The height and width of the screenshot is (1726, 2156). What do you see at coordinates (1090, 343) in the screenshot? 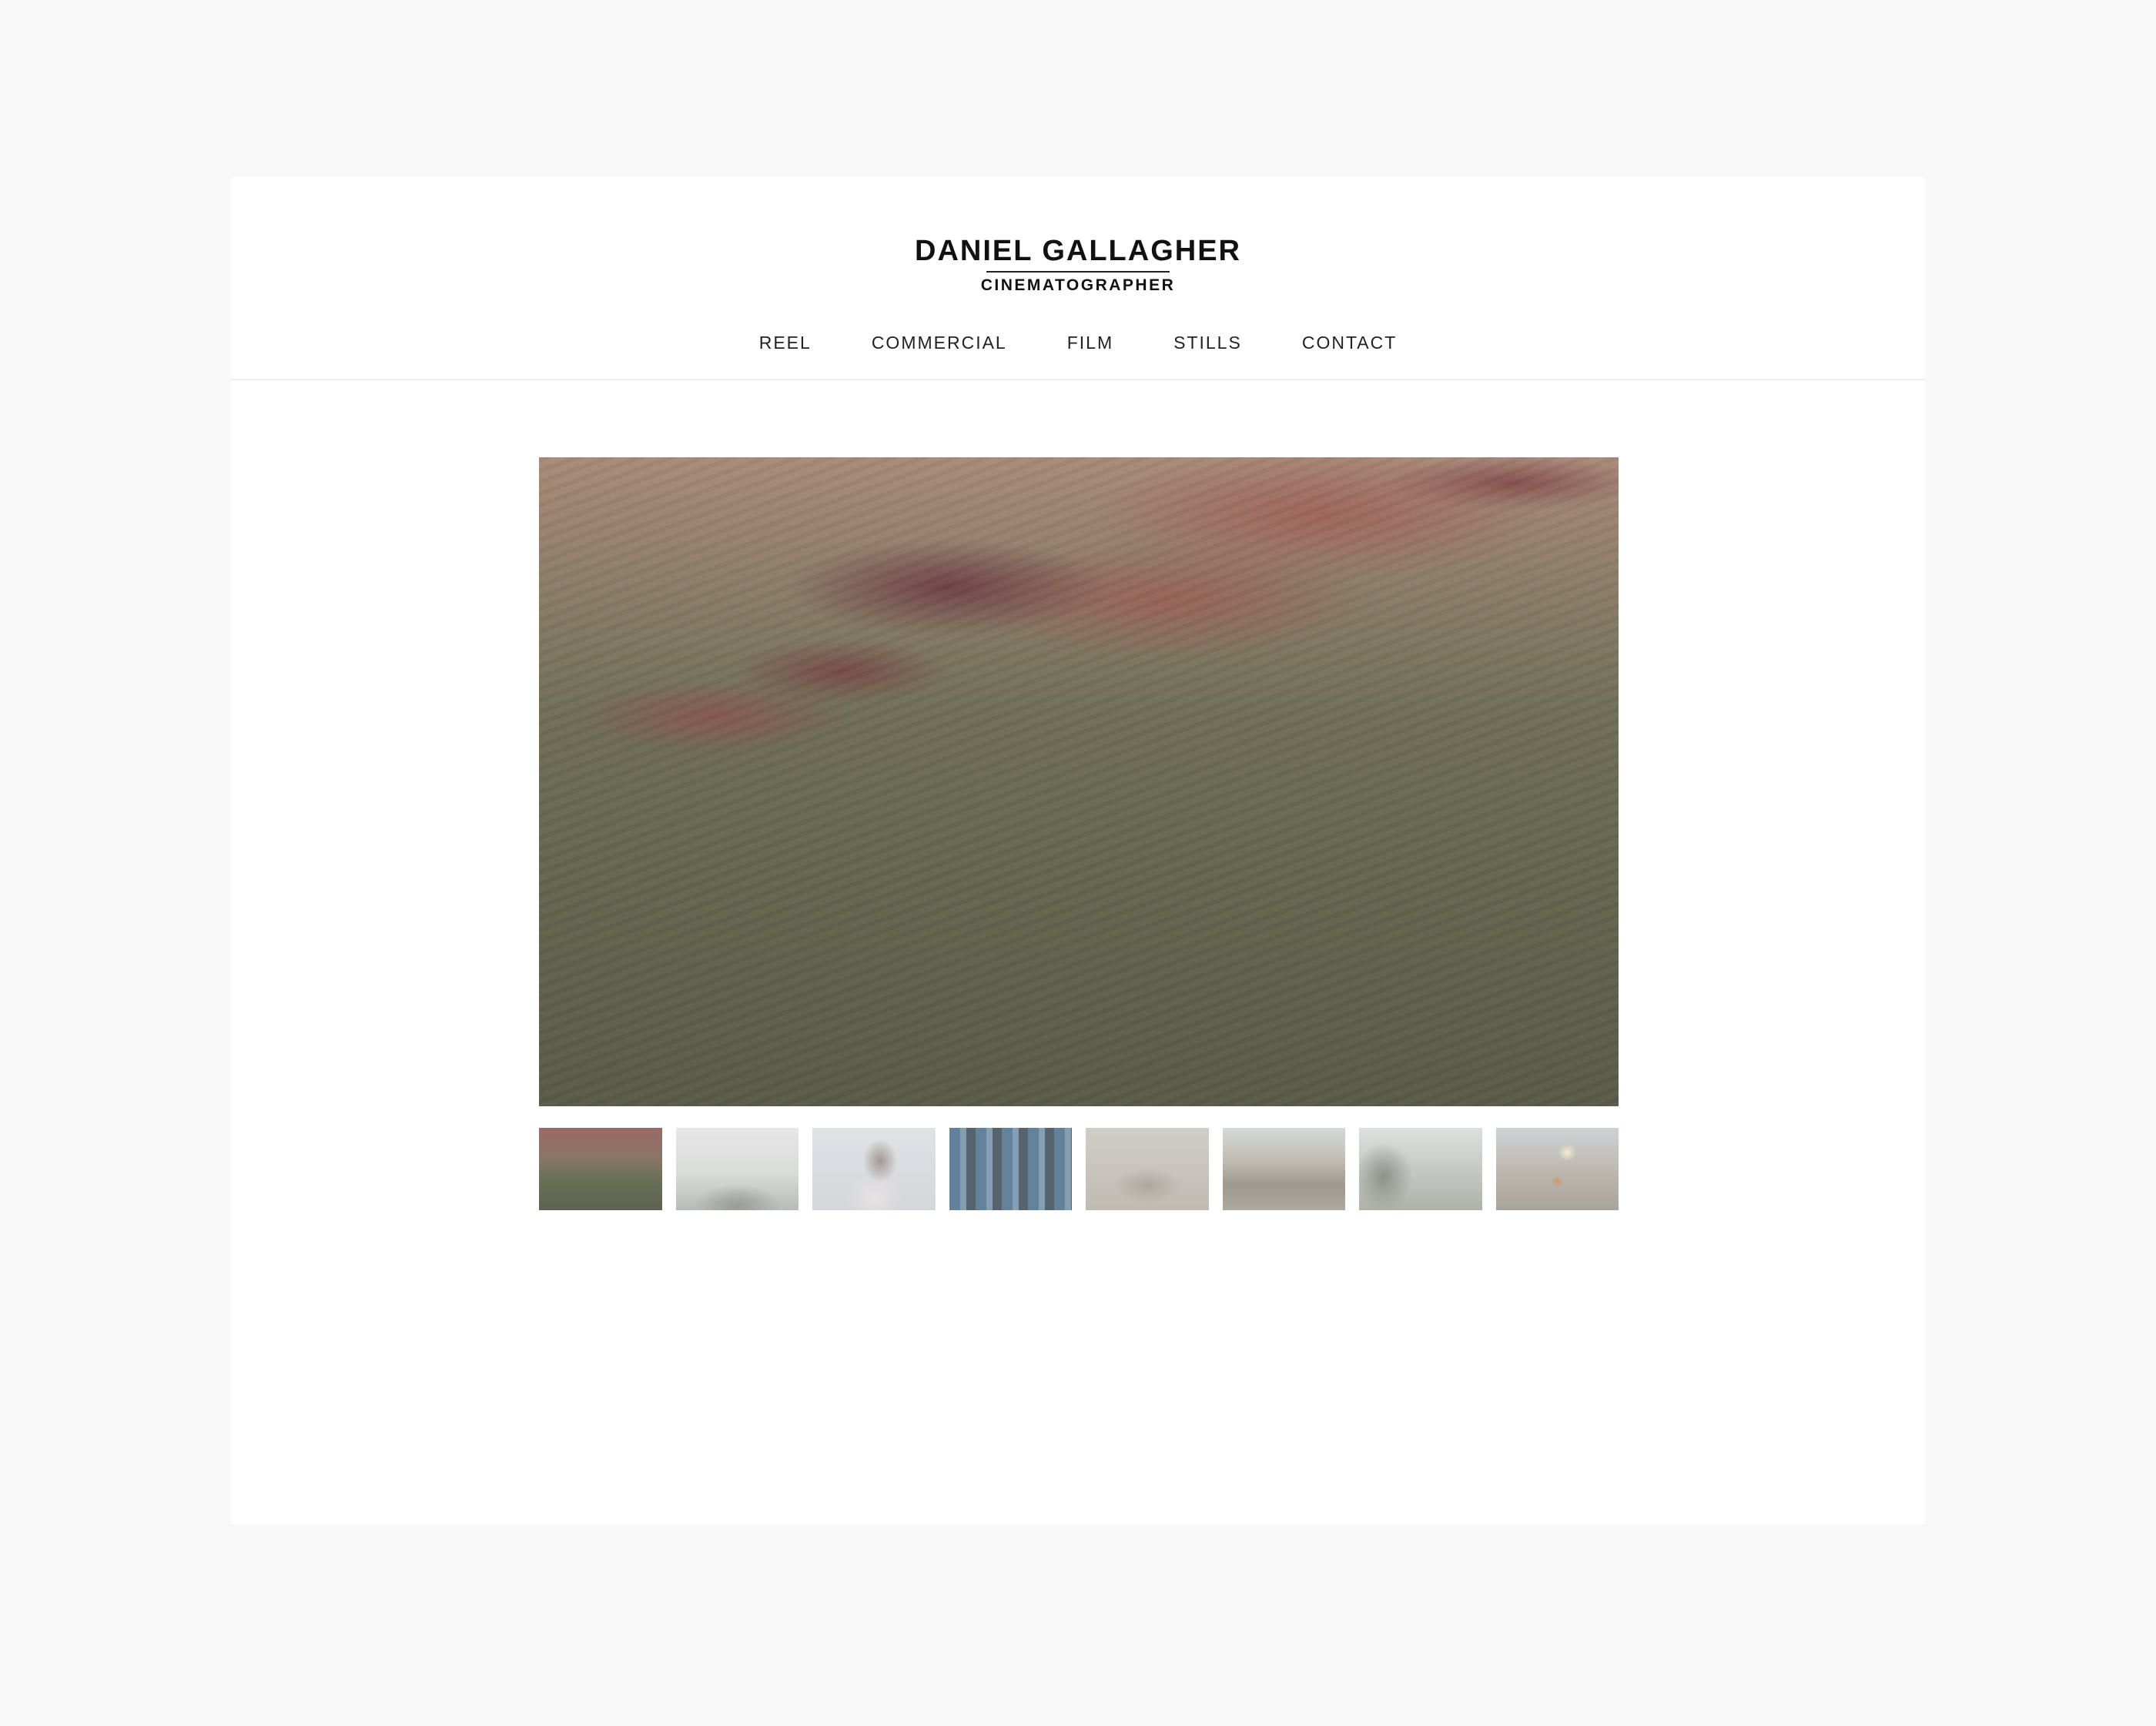
I see `nav-item-film: FILM` at bounding box center [1090, 343].